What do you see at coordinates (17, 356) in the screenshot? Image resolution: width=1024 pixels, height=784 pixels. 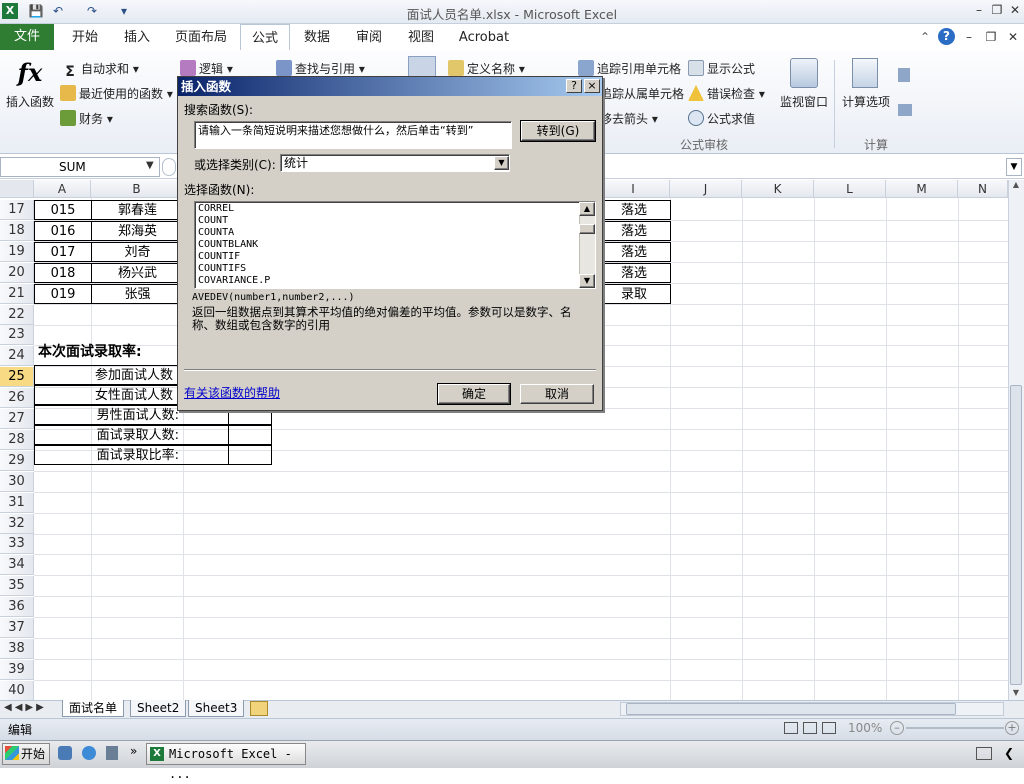 I see `row-header: 24` at bounding box center [17, 356].